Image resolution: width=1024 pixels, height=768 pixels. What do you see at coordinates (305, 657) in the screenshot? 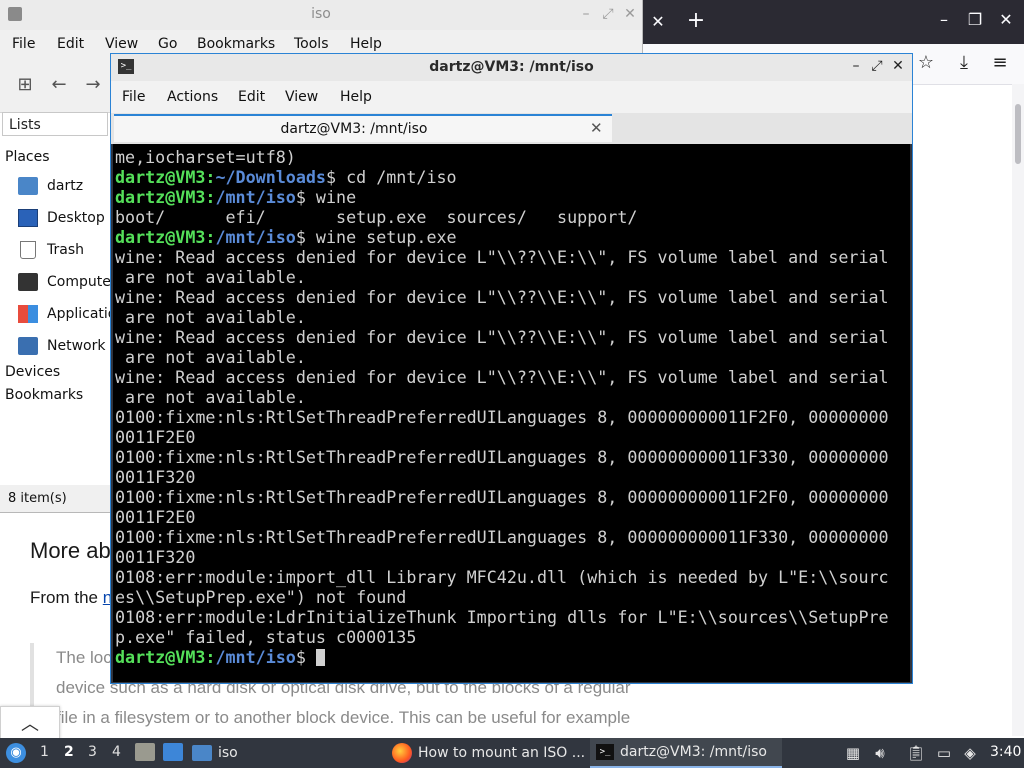
I see `prompt-command: $` at bounding box center [305, 657].